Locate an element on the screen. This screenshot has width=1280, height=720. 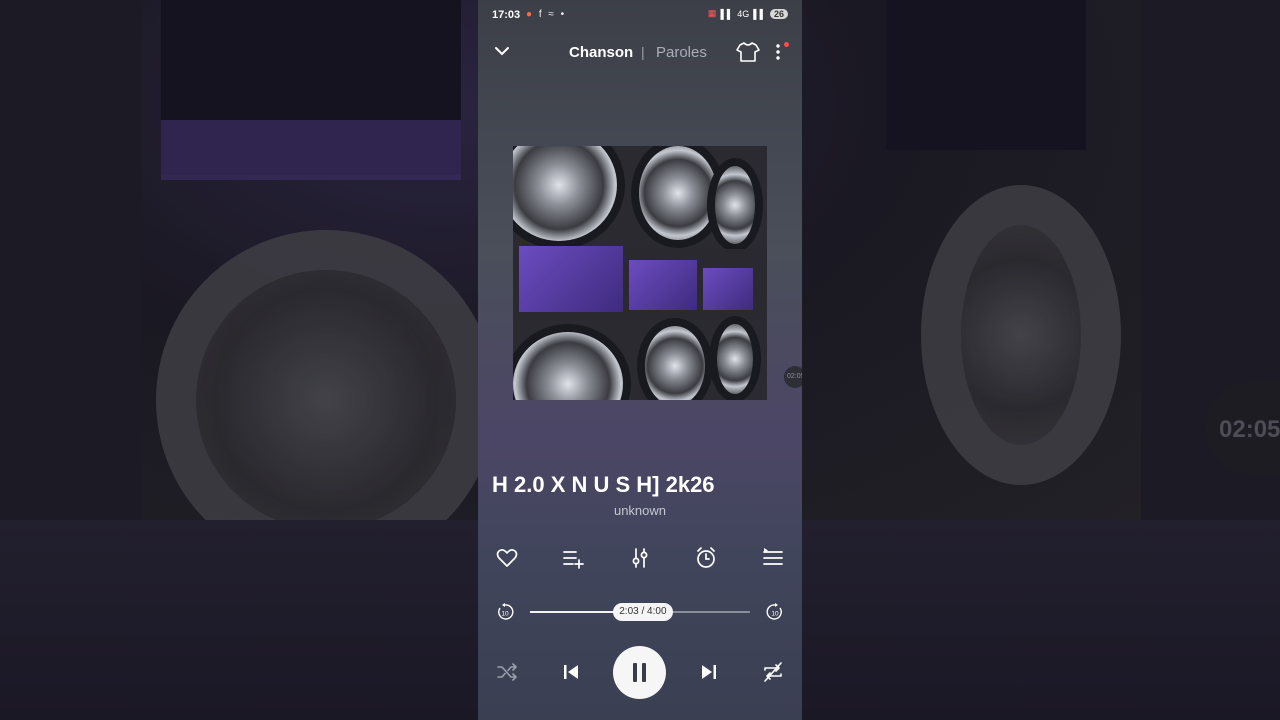
shuffle-icon is located at coordinates (507, 672).